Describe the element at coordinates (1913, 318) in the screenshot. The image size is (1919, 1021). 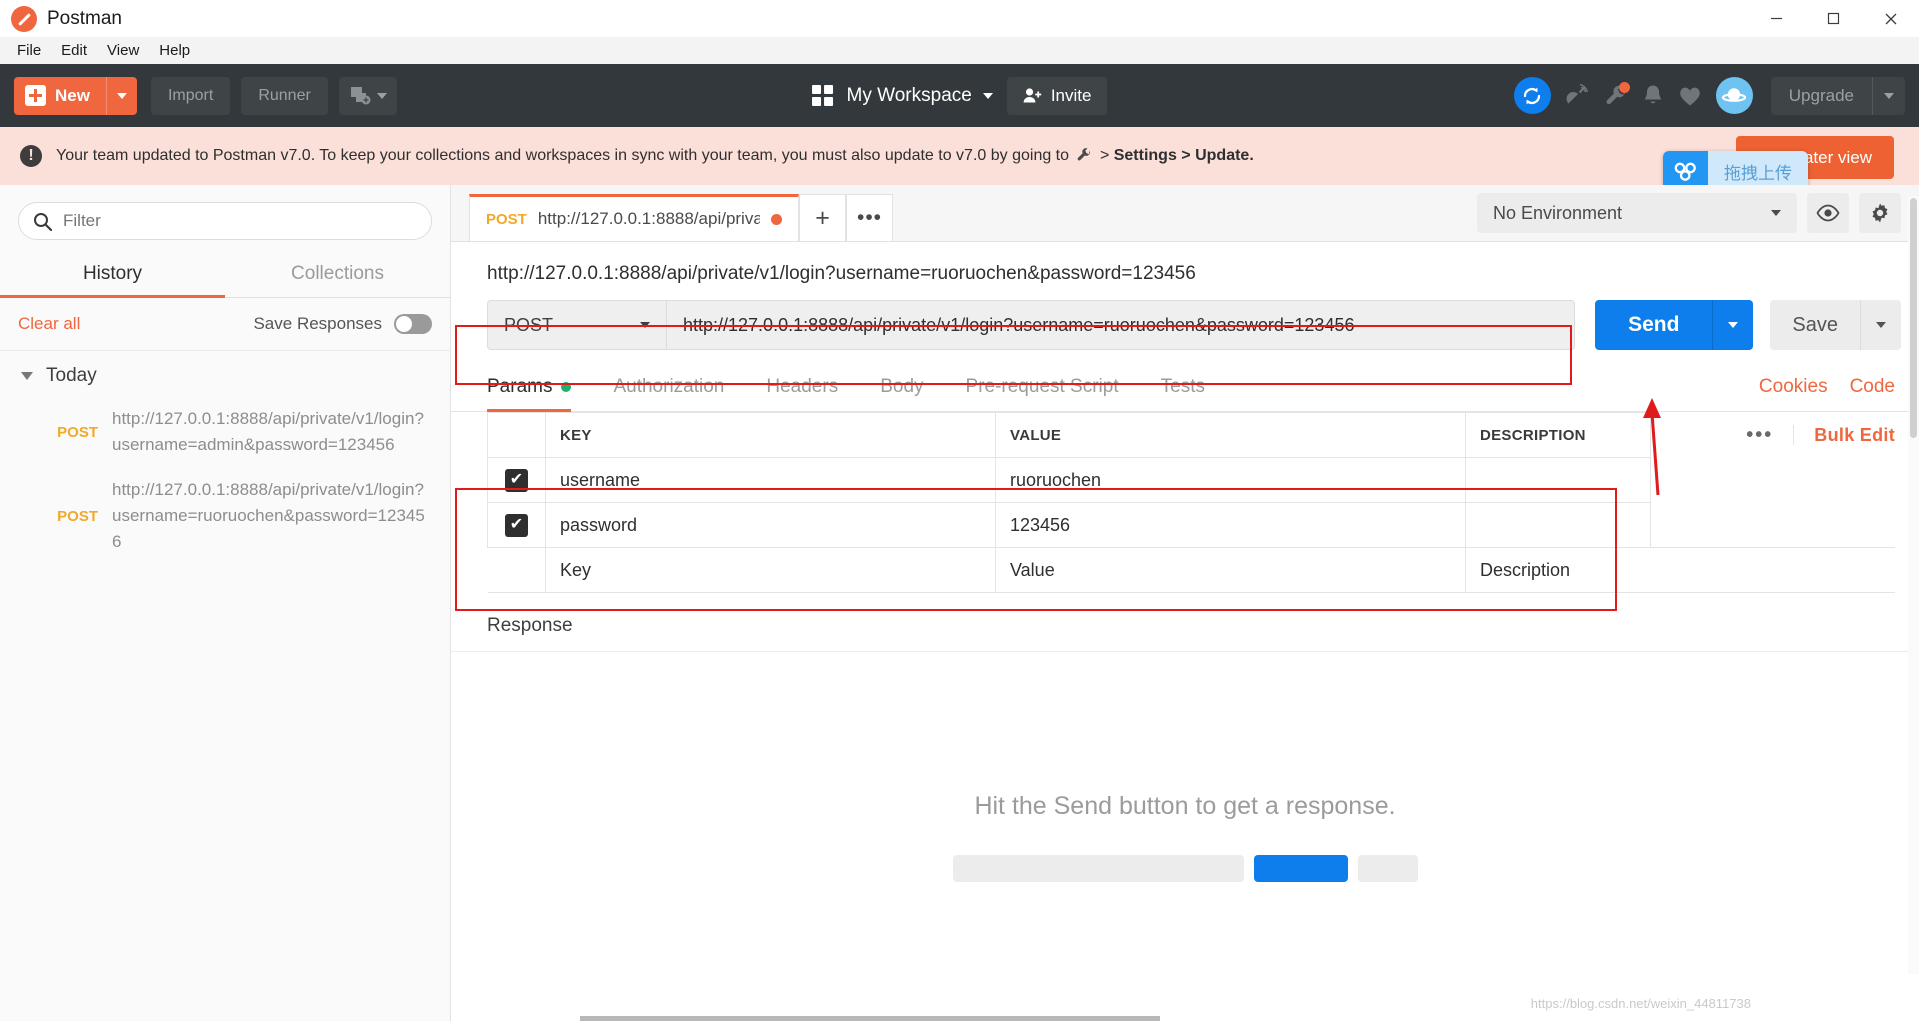
I see `vertical-scrollbar-thumb` at that location.